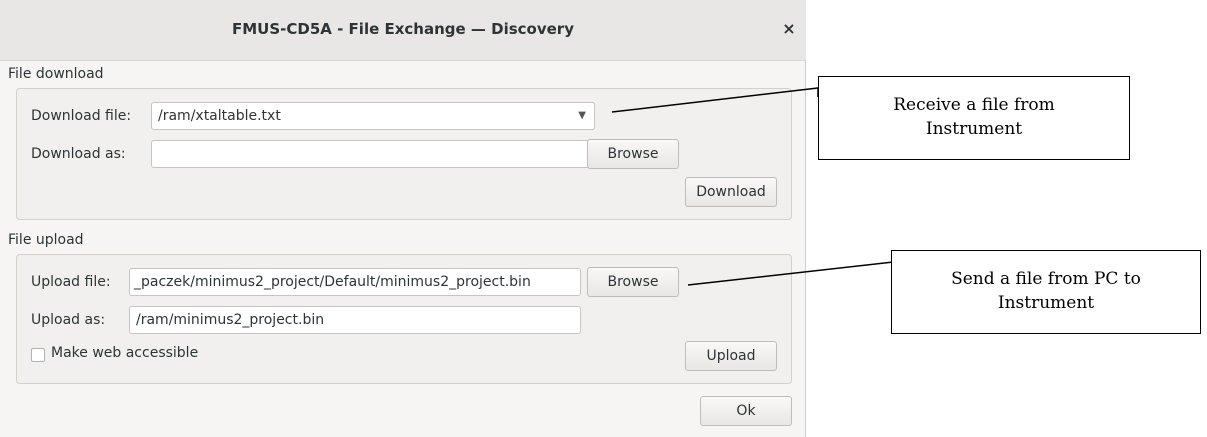 This screenshot has height=437, width=1207. I want to click on send-callout-line-2: Instrument, so click(1046, 303).